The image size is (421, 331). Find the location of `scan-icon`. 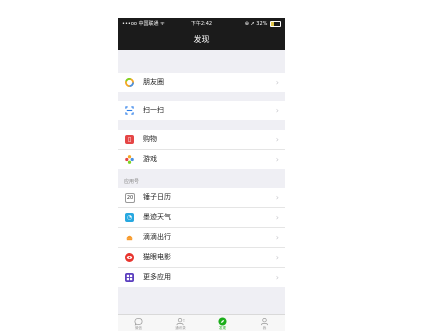

scan-icon is located at coordinates (129, 110).